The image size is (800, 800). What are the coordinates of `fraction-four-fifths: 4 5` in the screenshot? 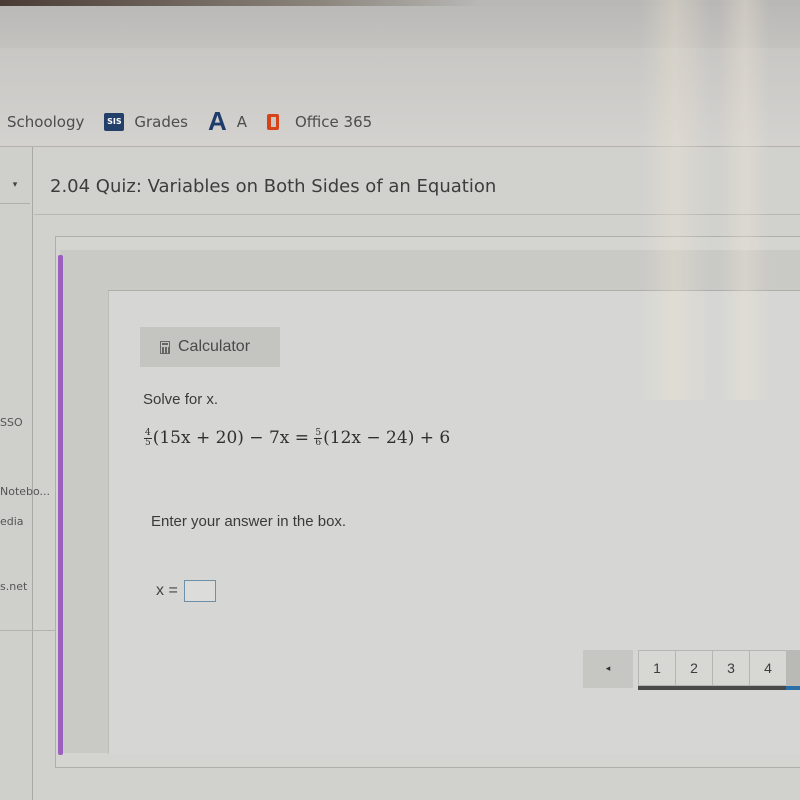 It's located at (148, 437).